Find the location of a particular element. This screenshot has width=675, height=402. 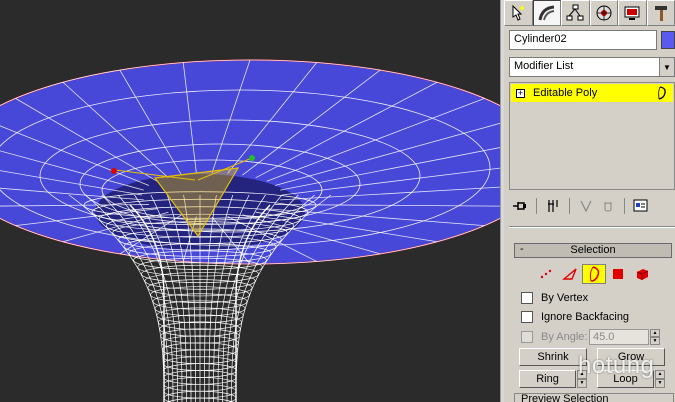

hierarchy-icon is located at coordinates (575, 12).